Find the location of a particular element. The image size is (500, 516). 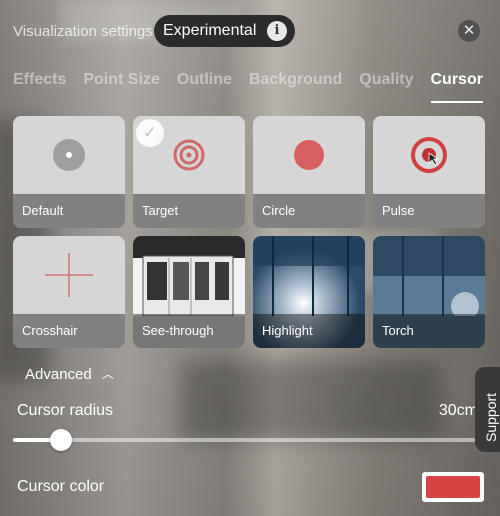

cursor-color-swatch is located at coordinates (453, 487).